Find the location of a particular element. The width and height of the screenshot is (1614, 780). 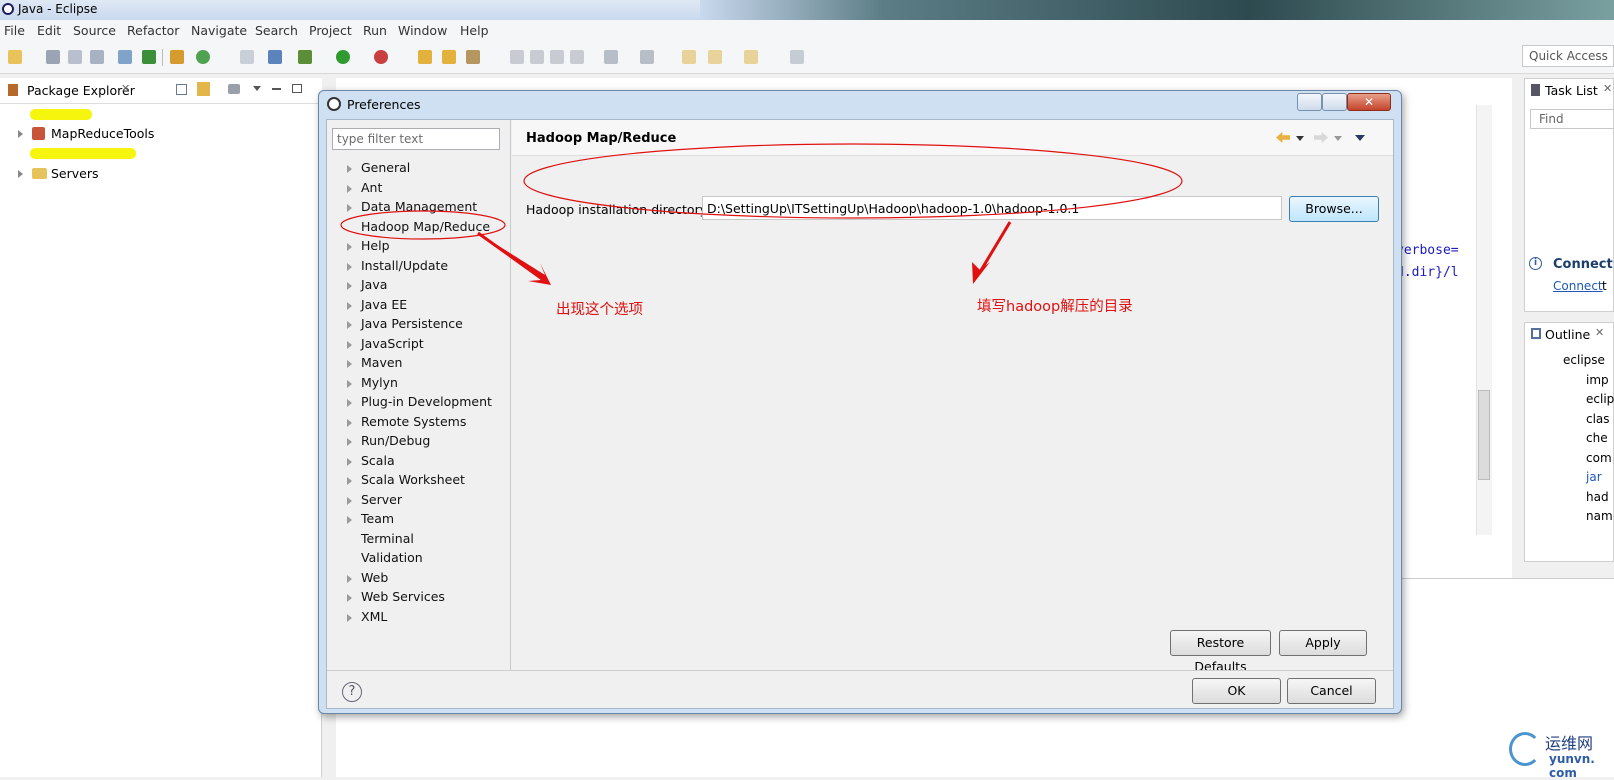

toggle-icon is located at coordinates (125, 57).